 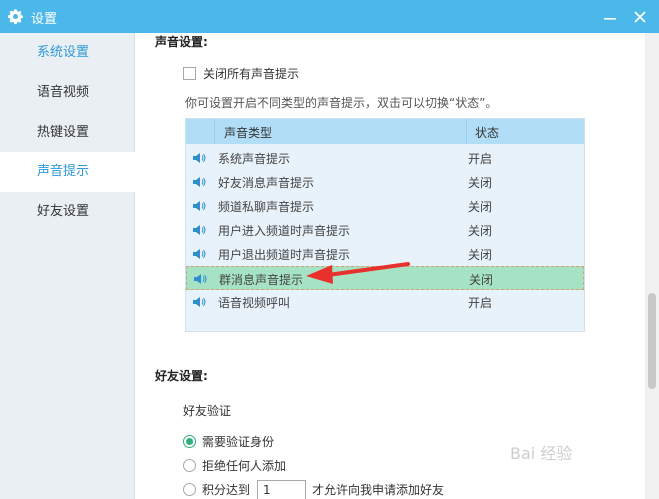 I want to click on radio-reject-all-label: 拒绝任何人添加, so click(x=244, y=465).